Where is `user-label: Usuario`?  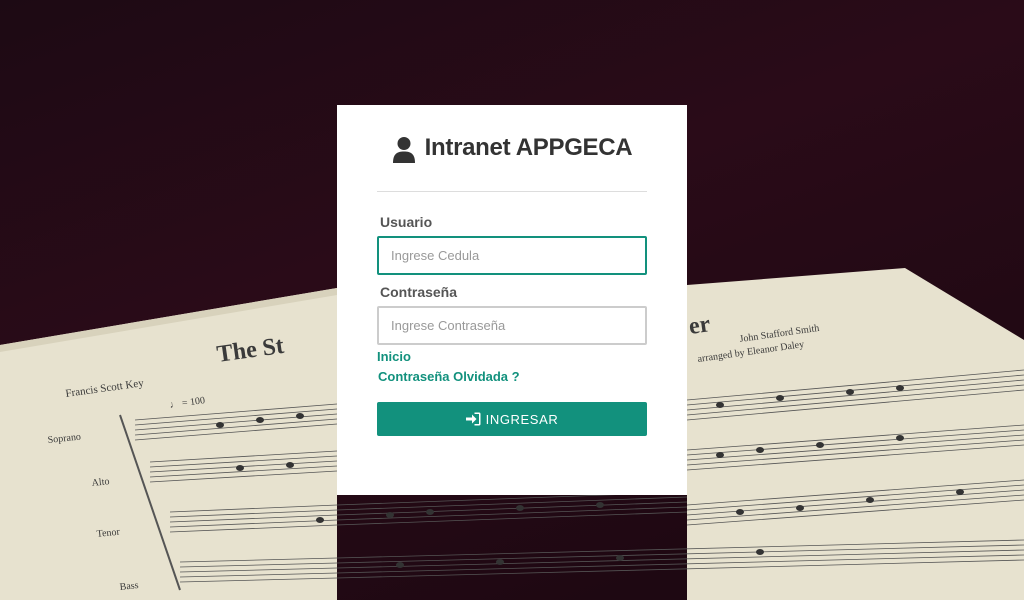
user-label: Usuario is located at coordinates (406, 222).